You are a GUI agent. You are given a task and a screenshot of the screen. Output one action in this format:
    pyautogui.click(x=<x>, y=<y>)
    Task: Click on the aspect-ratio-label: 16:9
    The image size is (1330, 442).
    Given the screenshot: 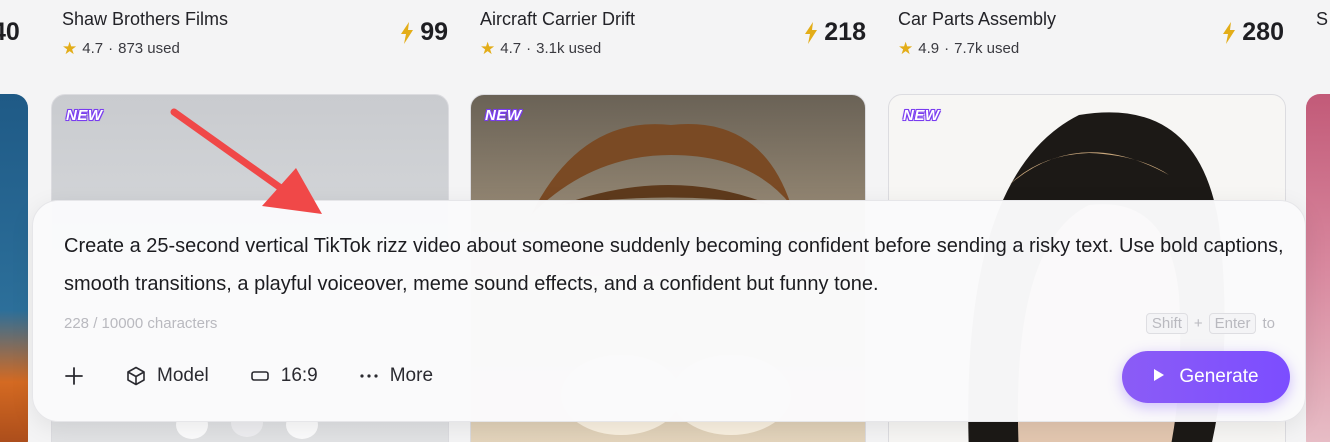 What is the action you would take?
    pyautogui.click(x=299, y=375)
    